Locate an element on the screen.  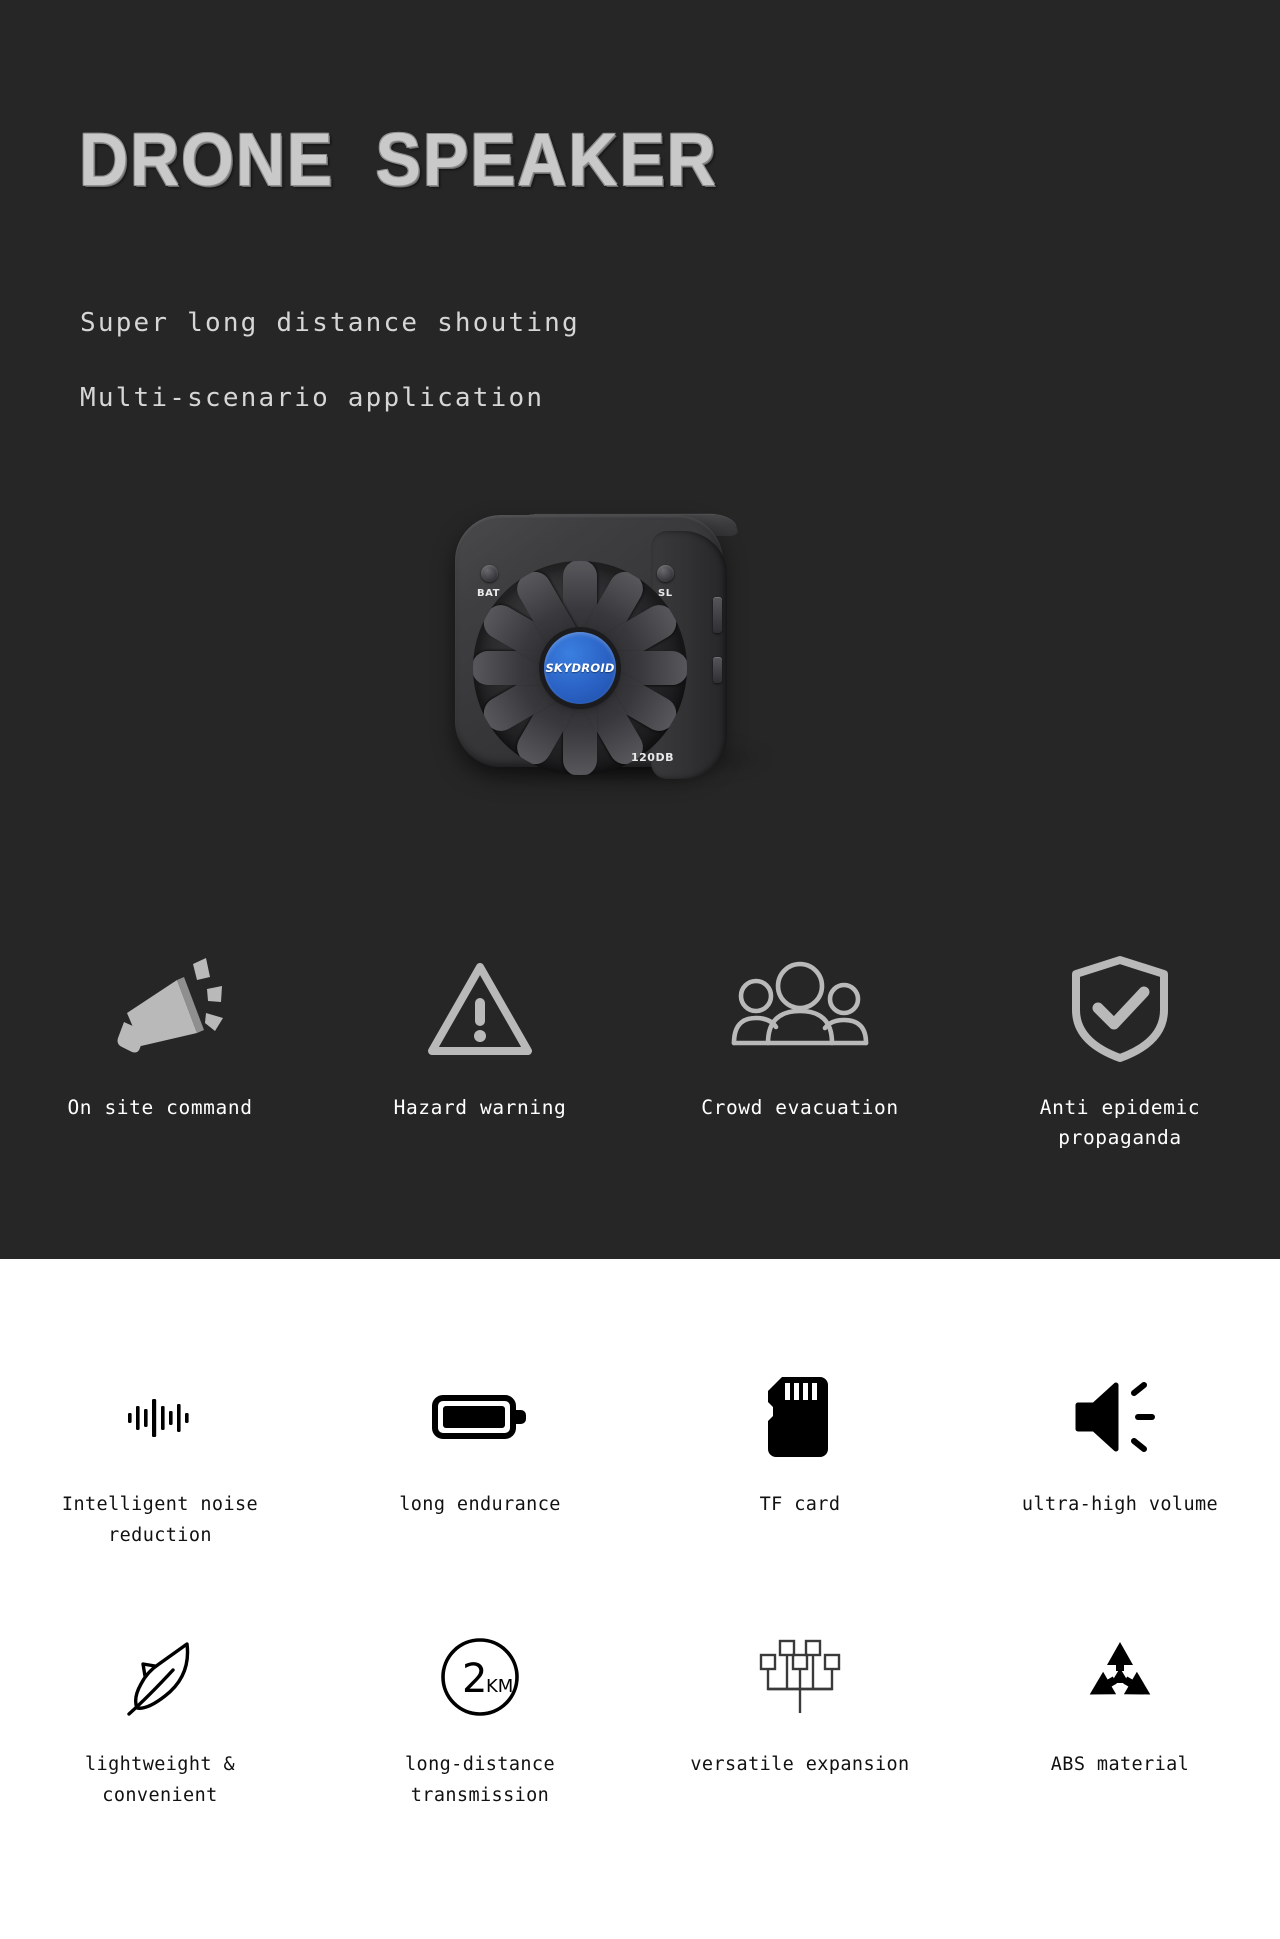
warning-triangle-icon is located at coordinates (480, 1009).